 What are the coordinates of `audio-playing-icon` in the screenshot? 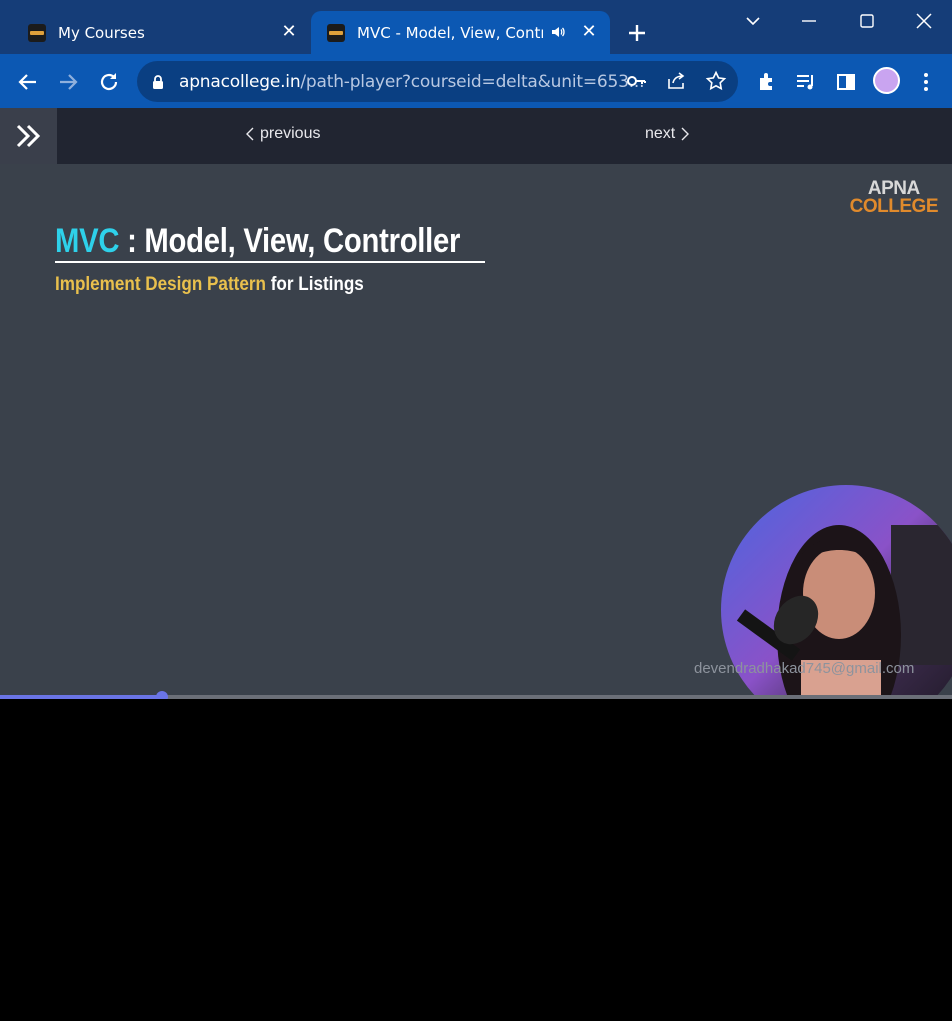 It's located at (558, 32).